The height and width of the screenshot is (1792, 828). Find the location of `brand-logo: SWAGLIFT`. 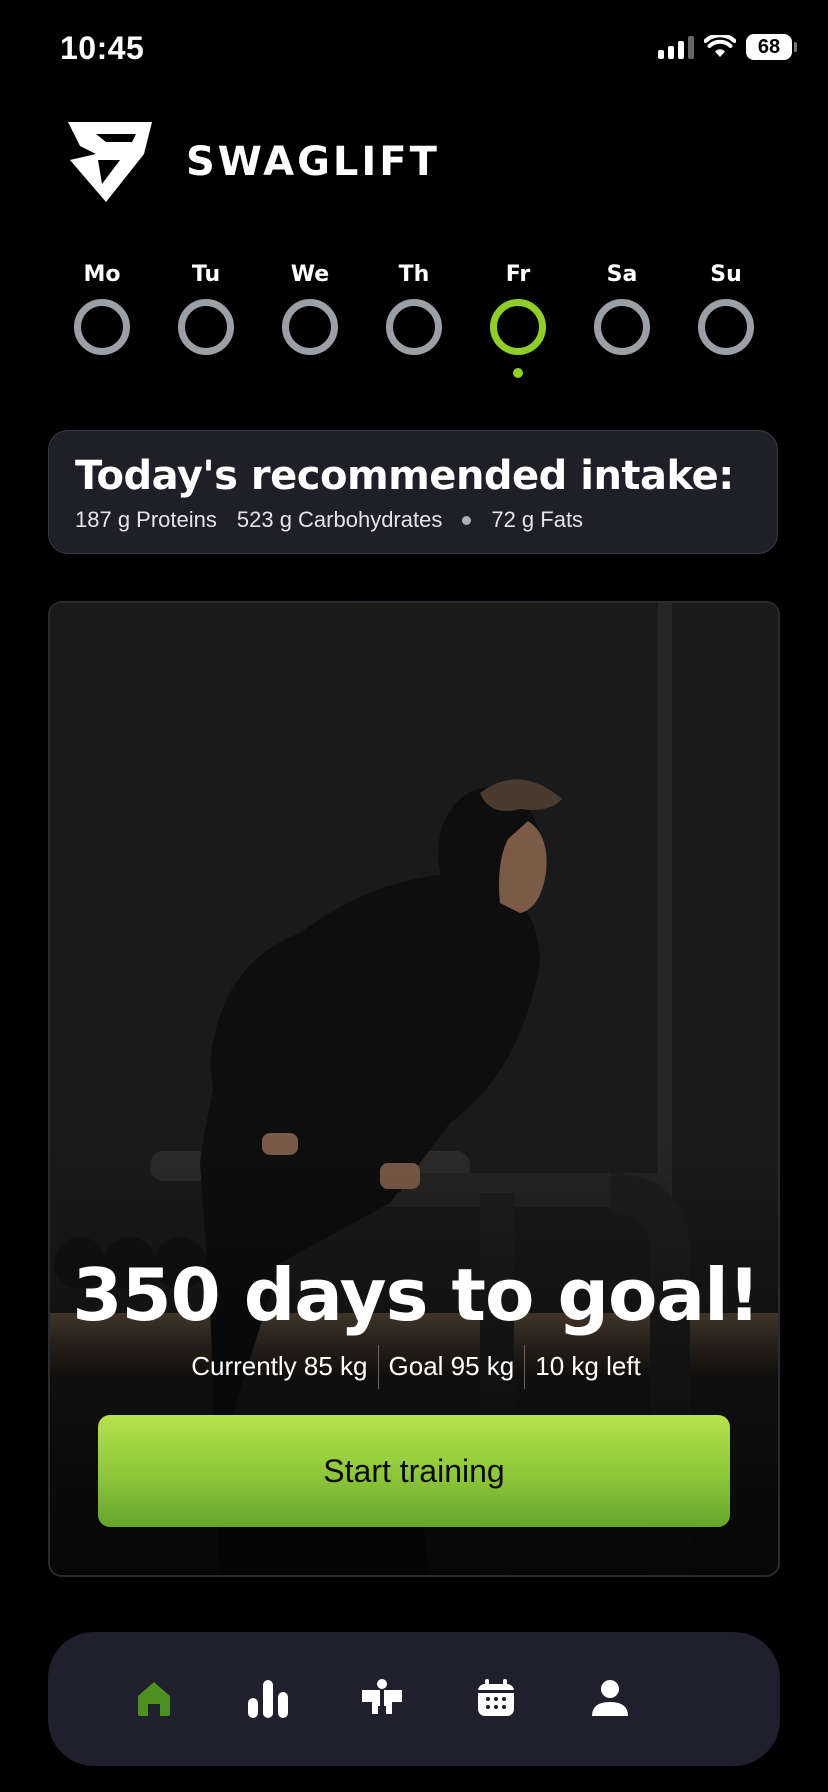

brand-logo: SWAGLIFT is located at coordinates (253, 162).